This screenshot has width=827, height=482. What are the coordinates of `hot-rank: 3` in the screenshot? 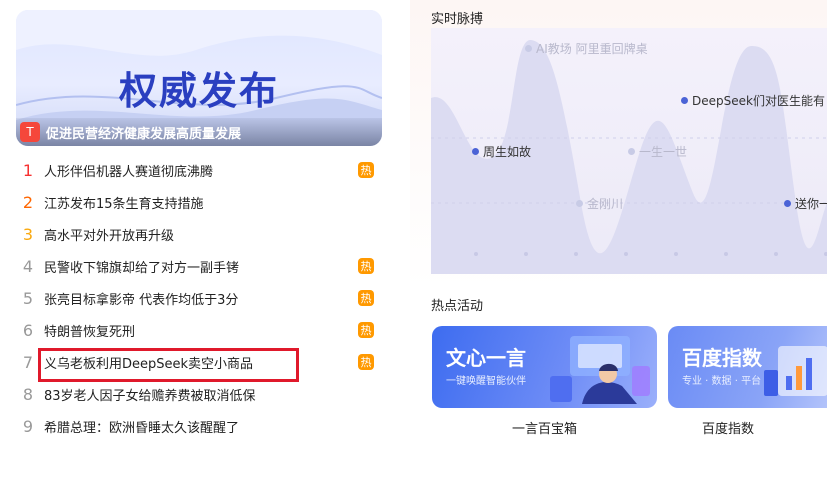 It's located at (28, 234).